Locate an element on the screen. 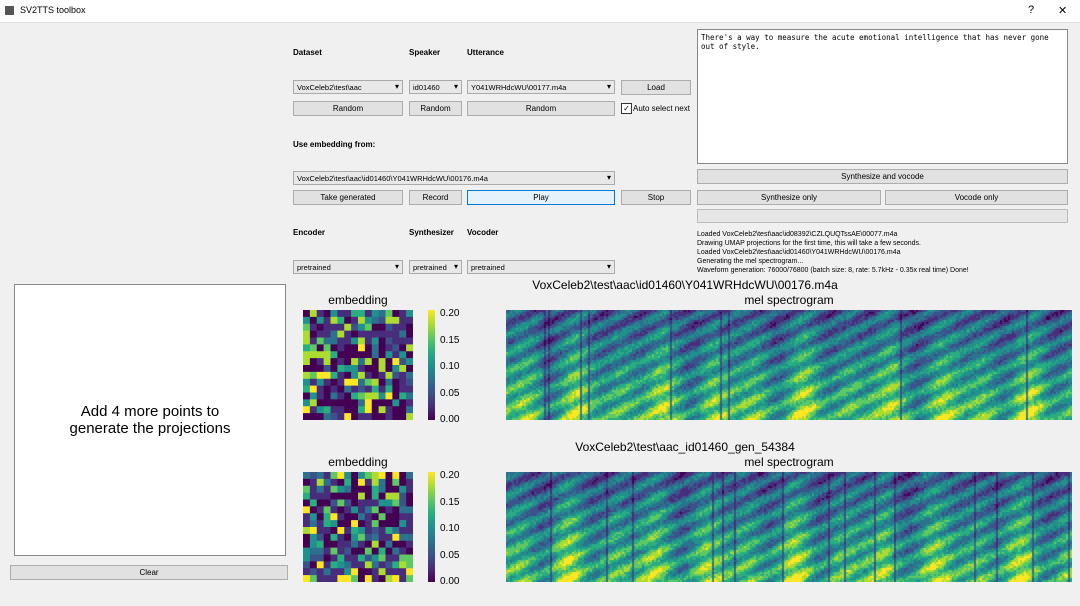  synthesize-vocode-button: Synthesize and vocode is located at coordinates (882, 176).